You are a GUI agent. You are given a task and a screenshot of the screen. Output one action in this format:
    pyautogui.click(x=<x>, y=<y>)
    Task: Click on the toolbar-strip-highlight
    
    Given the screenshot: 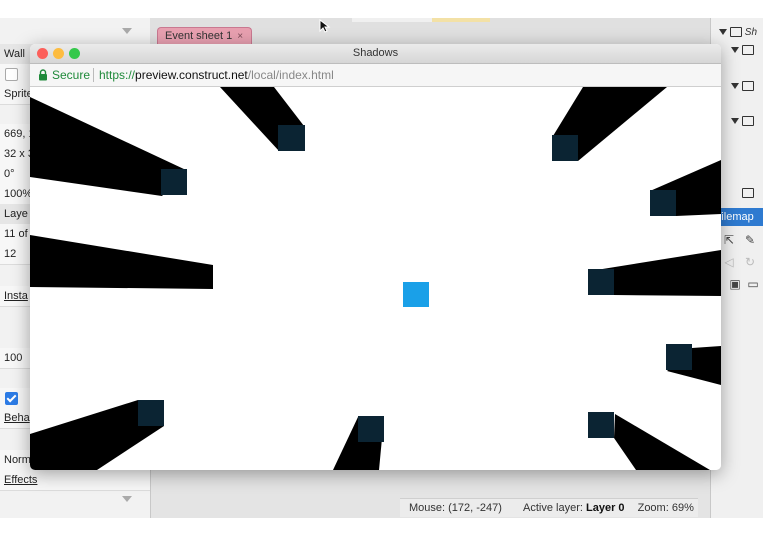 What is the action you would take?
    pyautogui.click(x=461, y=20)
    